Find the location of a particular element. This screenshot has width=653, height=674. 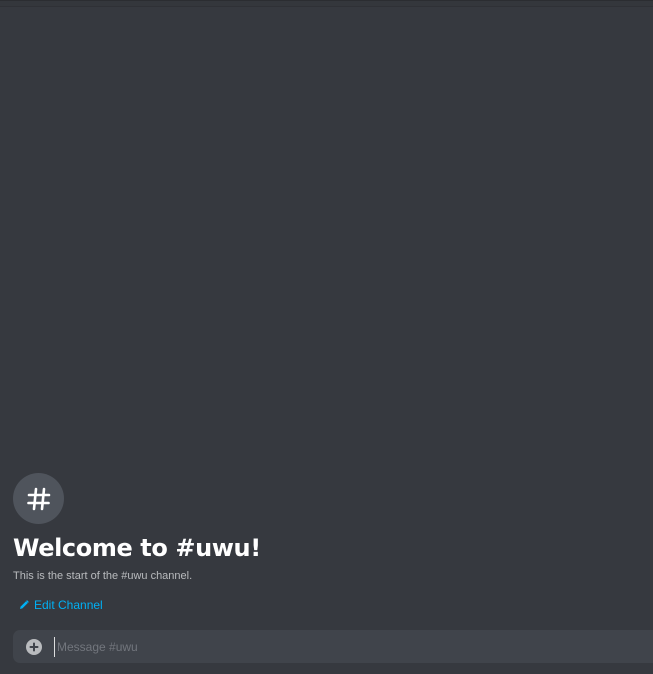

edit-channel-label: Edit Channel is located at coordinates (68, 604).